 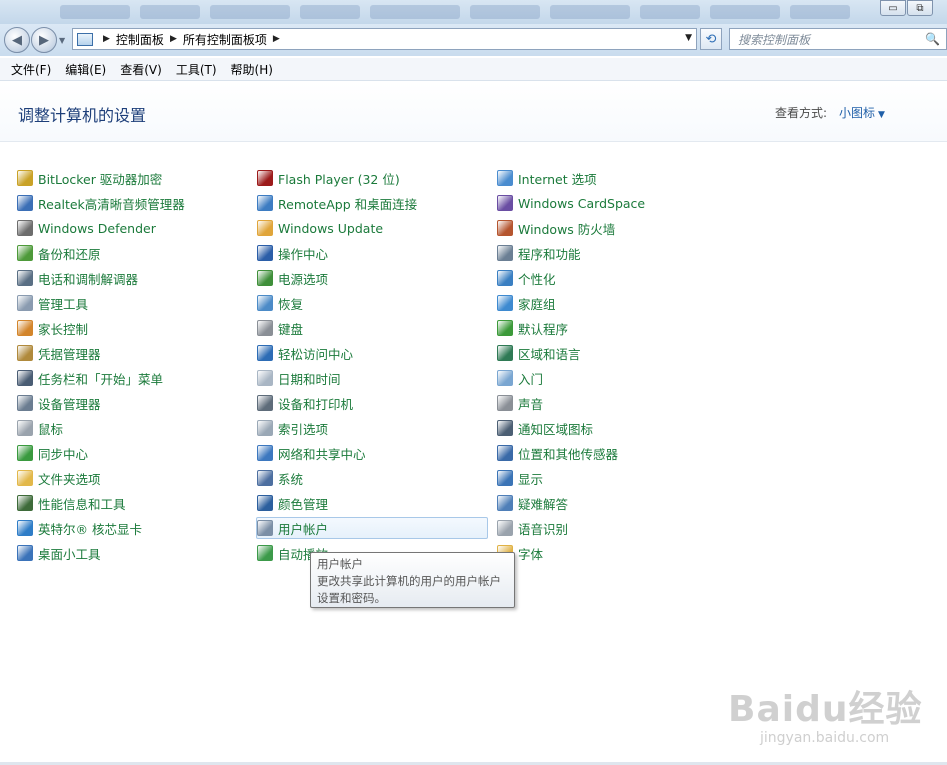 I want to click on cp-item-getting-started: 入门, so click(x=520, y=378).